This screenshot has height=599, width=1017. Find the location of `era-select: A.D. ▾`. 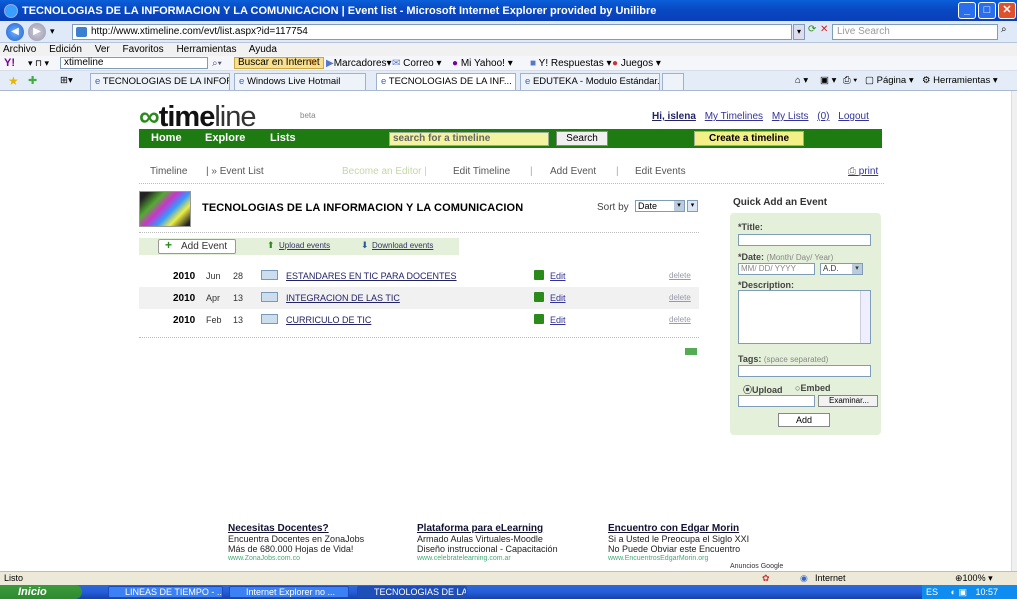

era-select: A.D. ▾ is located at coordinates (841, 269).